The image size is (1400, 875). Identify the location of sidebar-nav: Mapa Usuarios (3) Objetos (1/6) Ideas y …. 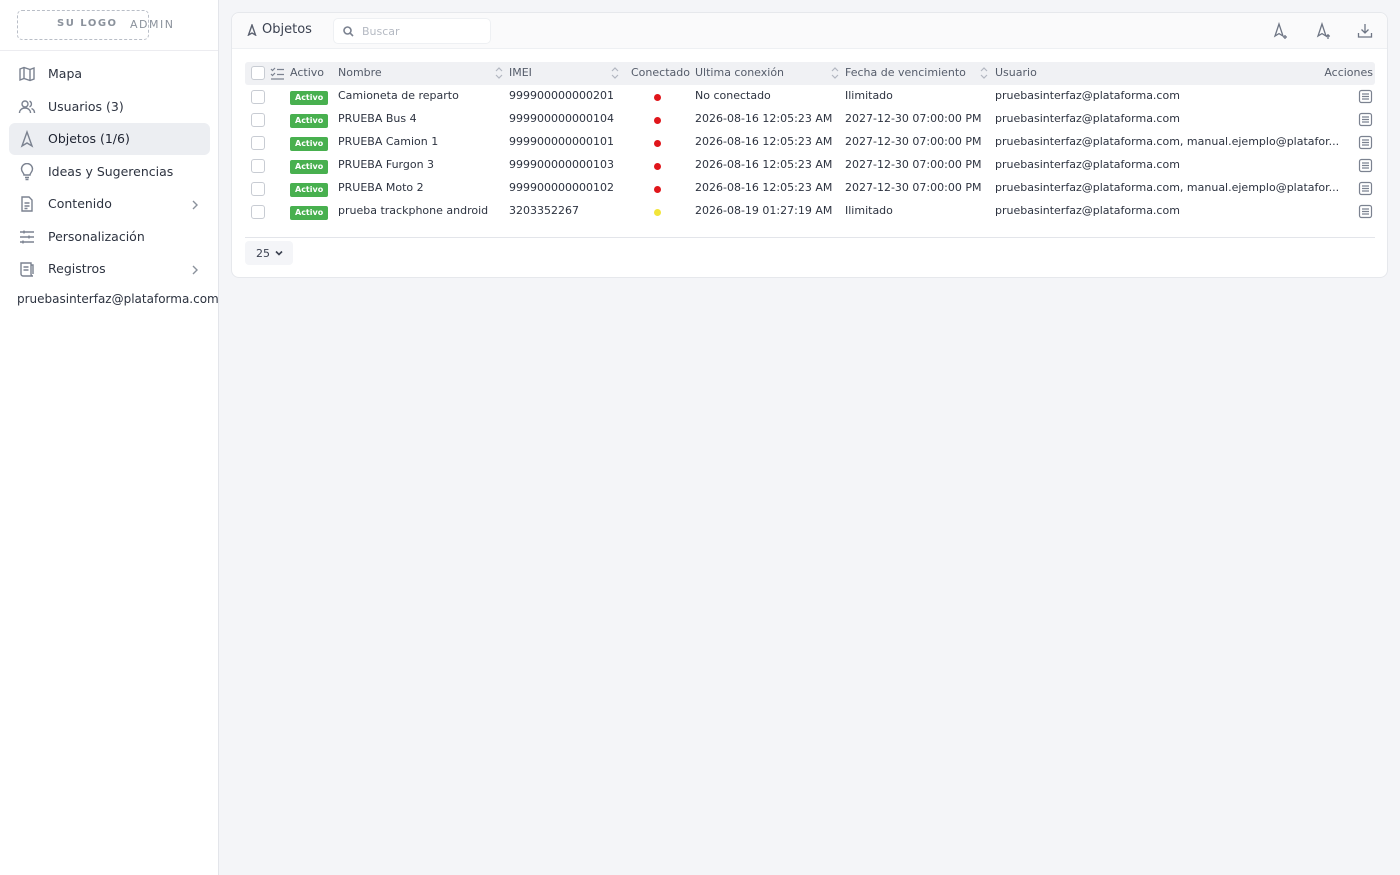
(109, 172).